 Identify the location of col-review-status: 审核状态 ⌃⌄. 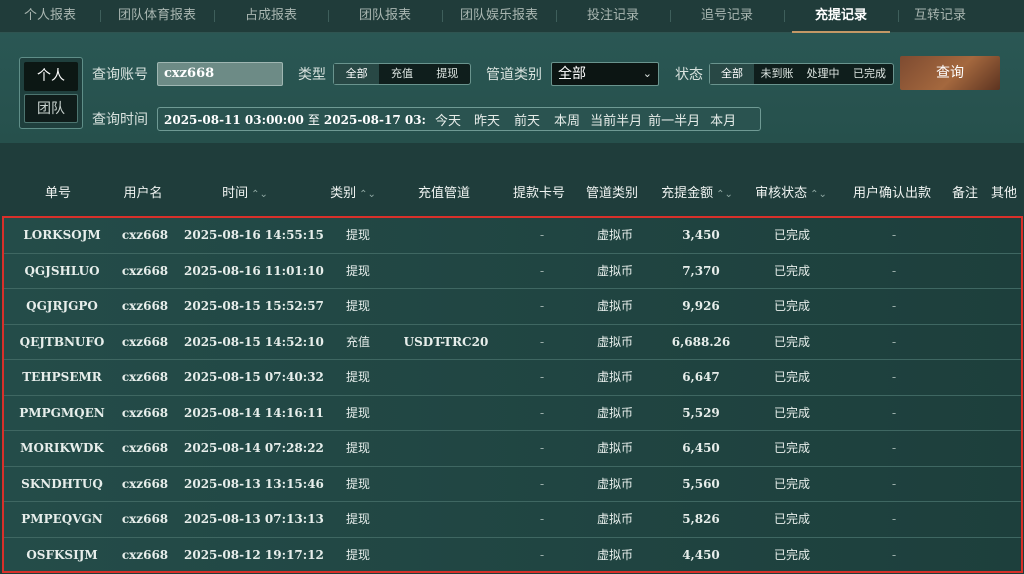
(791, 194).